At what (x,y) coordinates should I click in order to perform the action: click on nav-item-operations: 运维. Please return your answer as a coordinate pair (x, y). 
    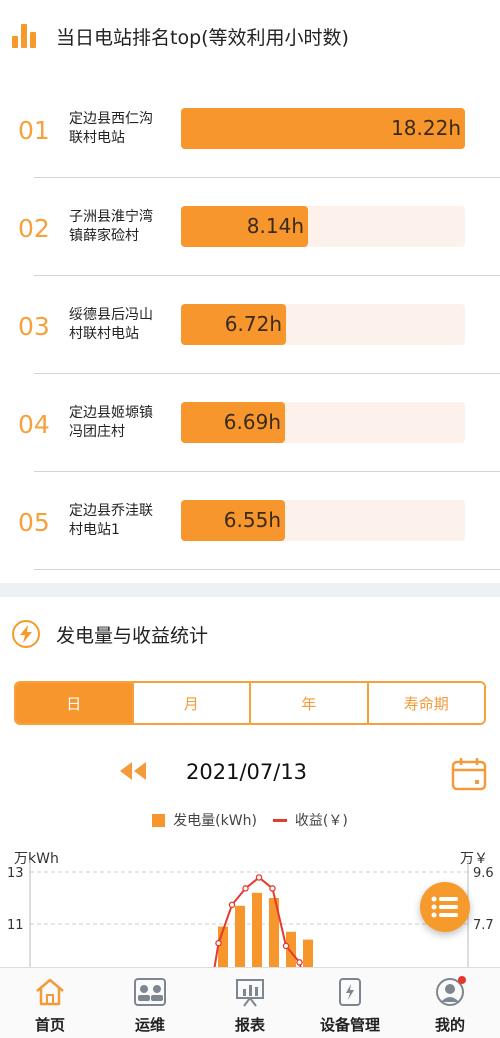
    Looking at the image, I should click on (150, 1003).